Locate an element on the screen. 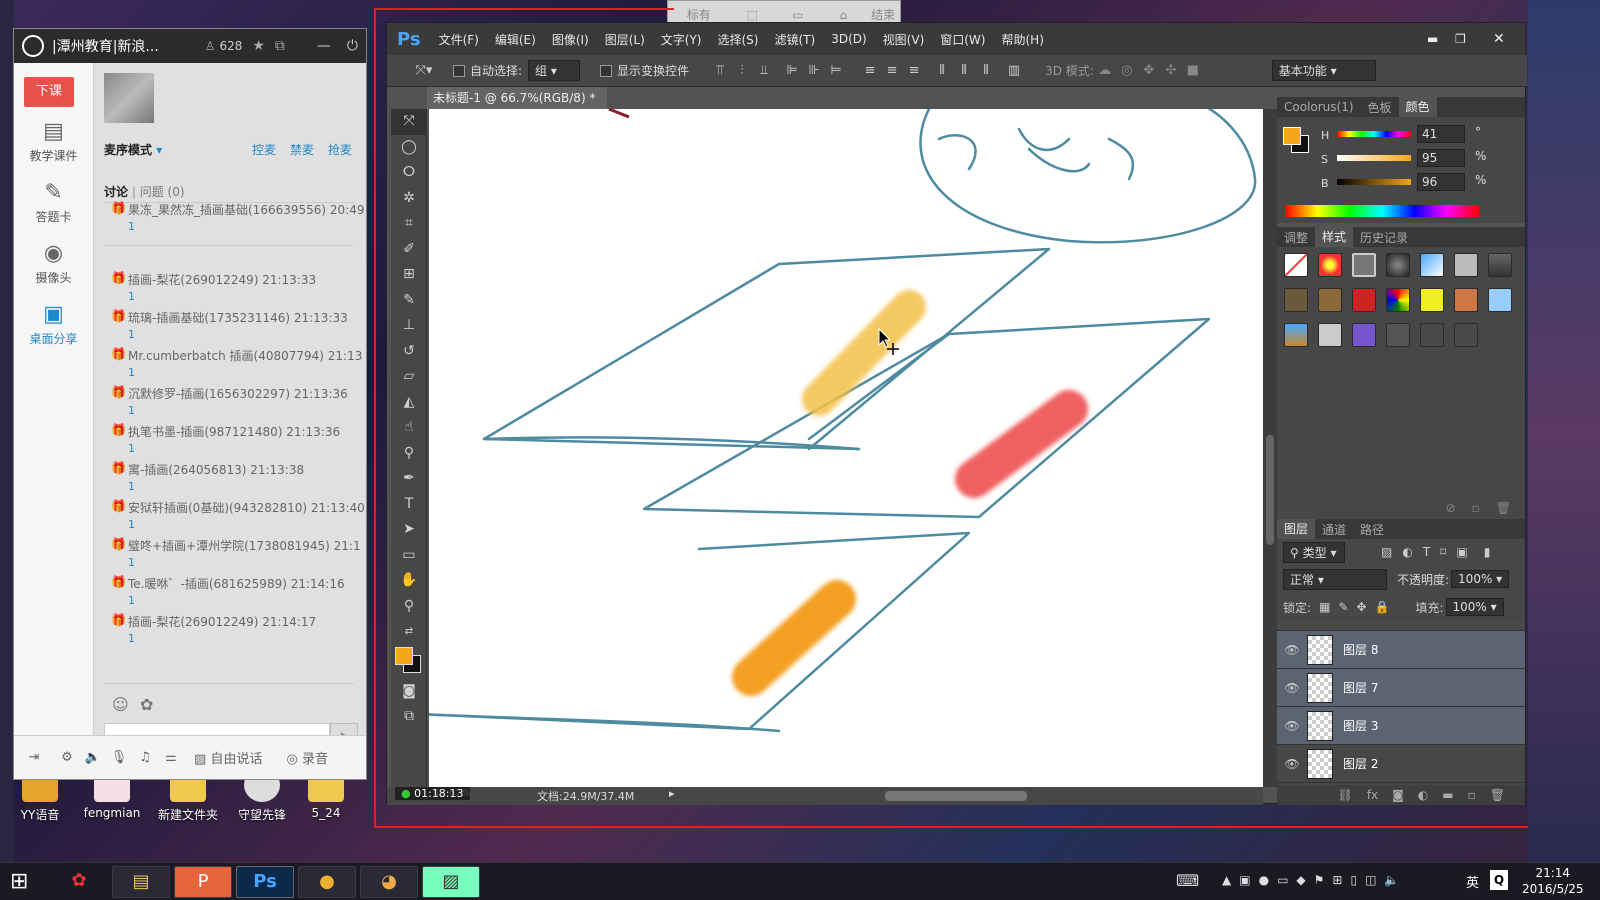 The height and width of the screenshot is (900, 1600). tab-layers: 图层 is located at coordinates (1296, 529).